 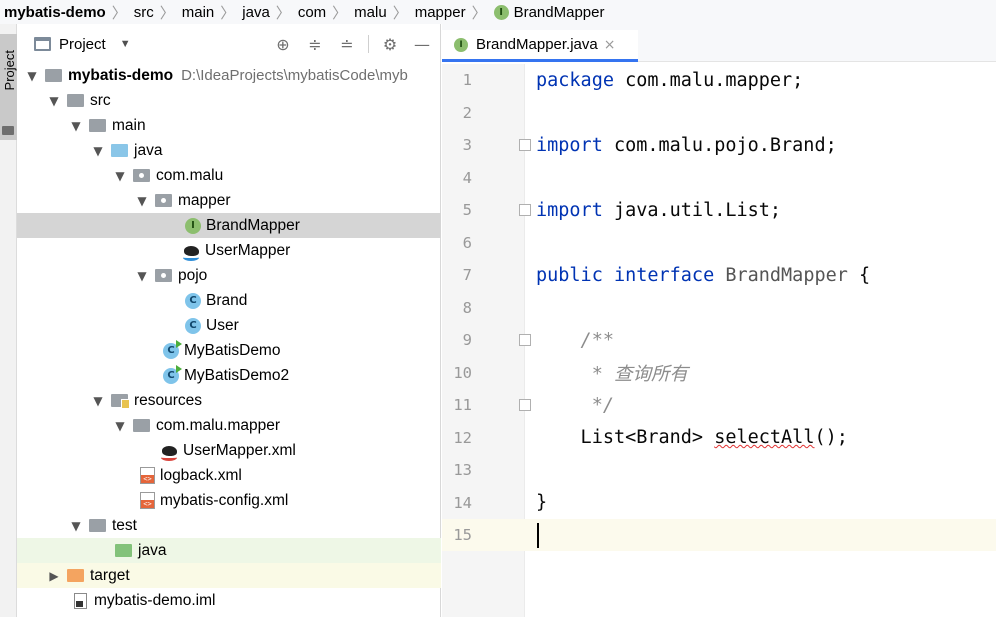 What do you see at coordinates (54, 576) in the screenshot?
I see `chevron-right-icon: ▶` at bounding box center [54, 576].